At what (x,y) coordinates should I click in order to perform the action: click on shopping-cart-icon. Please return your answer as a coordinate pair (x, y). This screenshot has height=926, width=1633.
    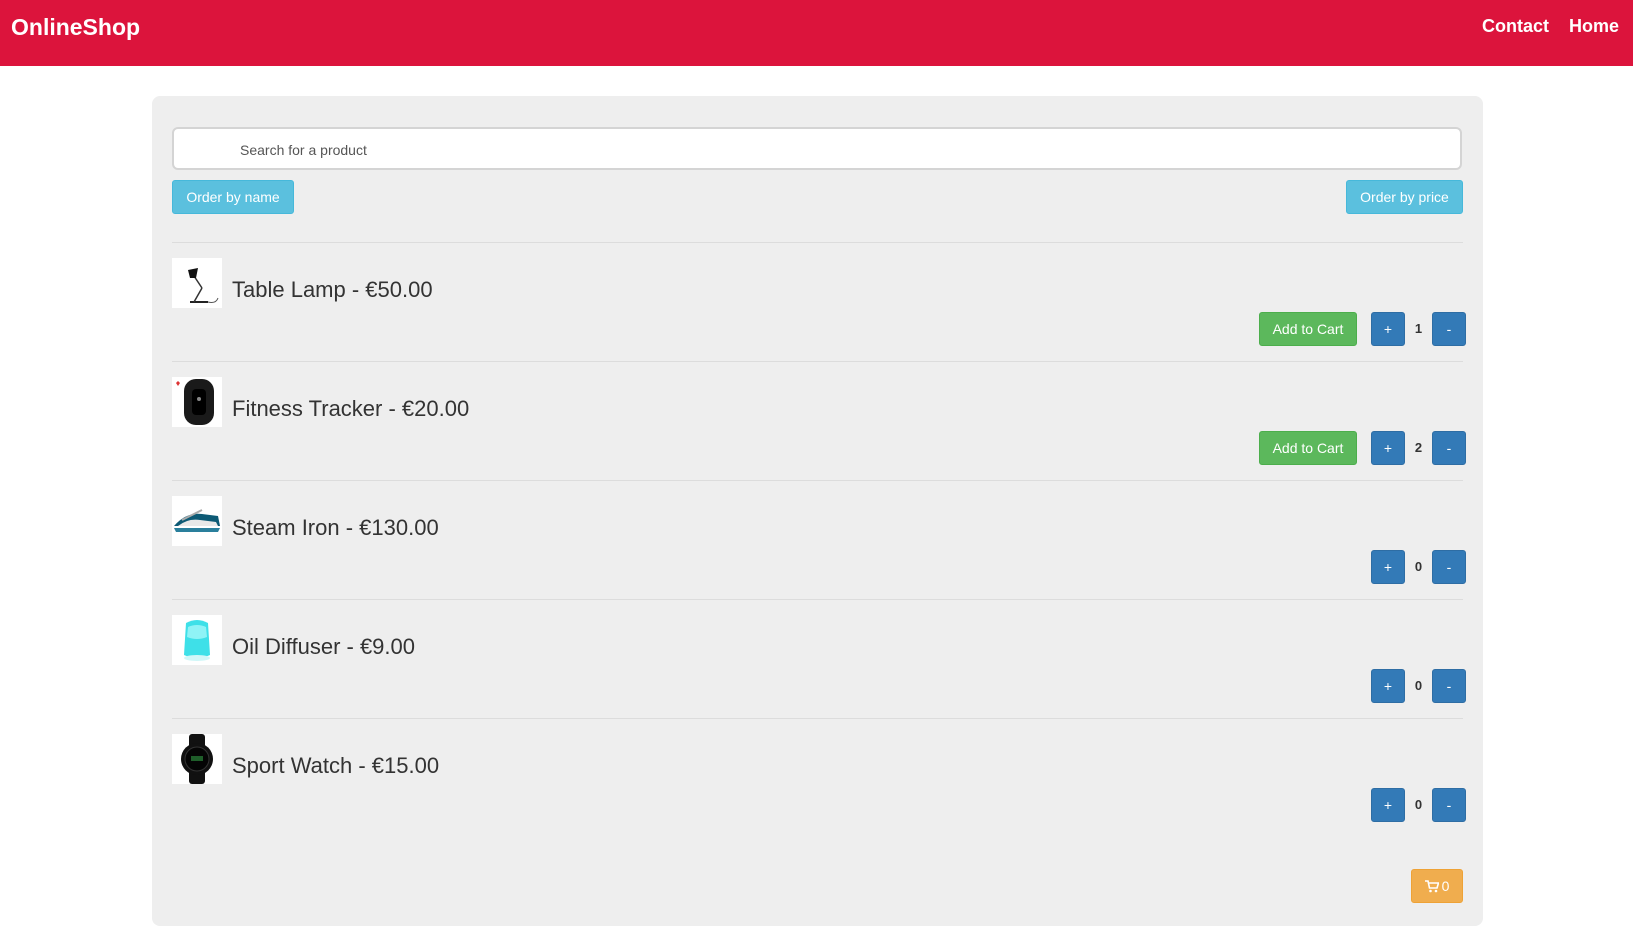
    Looking at the image, I should click on (1432, 886).